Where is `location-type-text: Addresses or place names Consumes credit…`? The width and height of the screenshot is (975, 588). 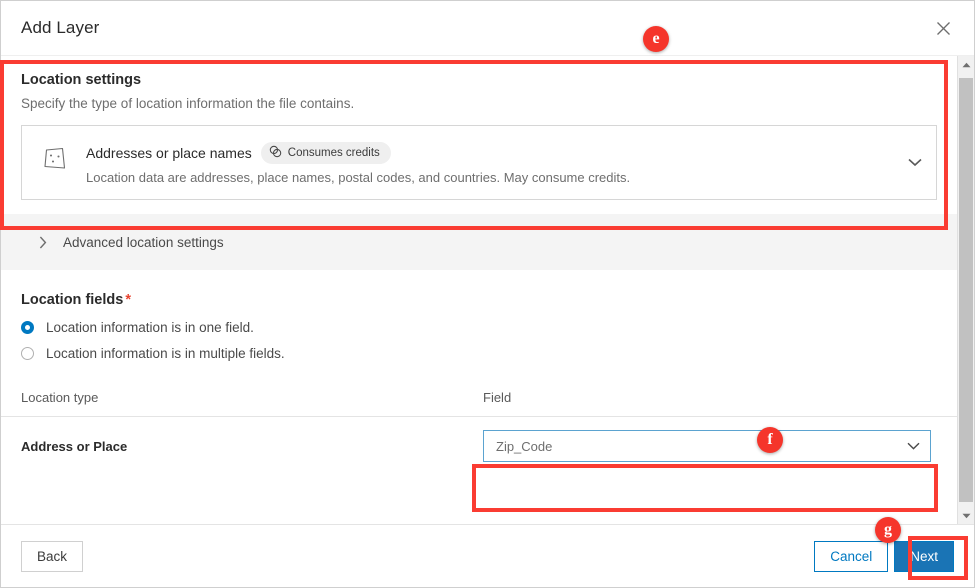 location-type-text: Addresses or place names Consumes credit… is located at coordinates (504, 162).